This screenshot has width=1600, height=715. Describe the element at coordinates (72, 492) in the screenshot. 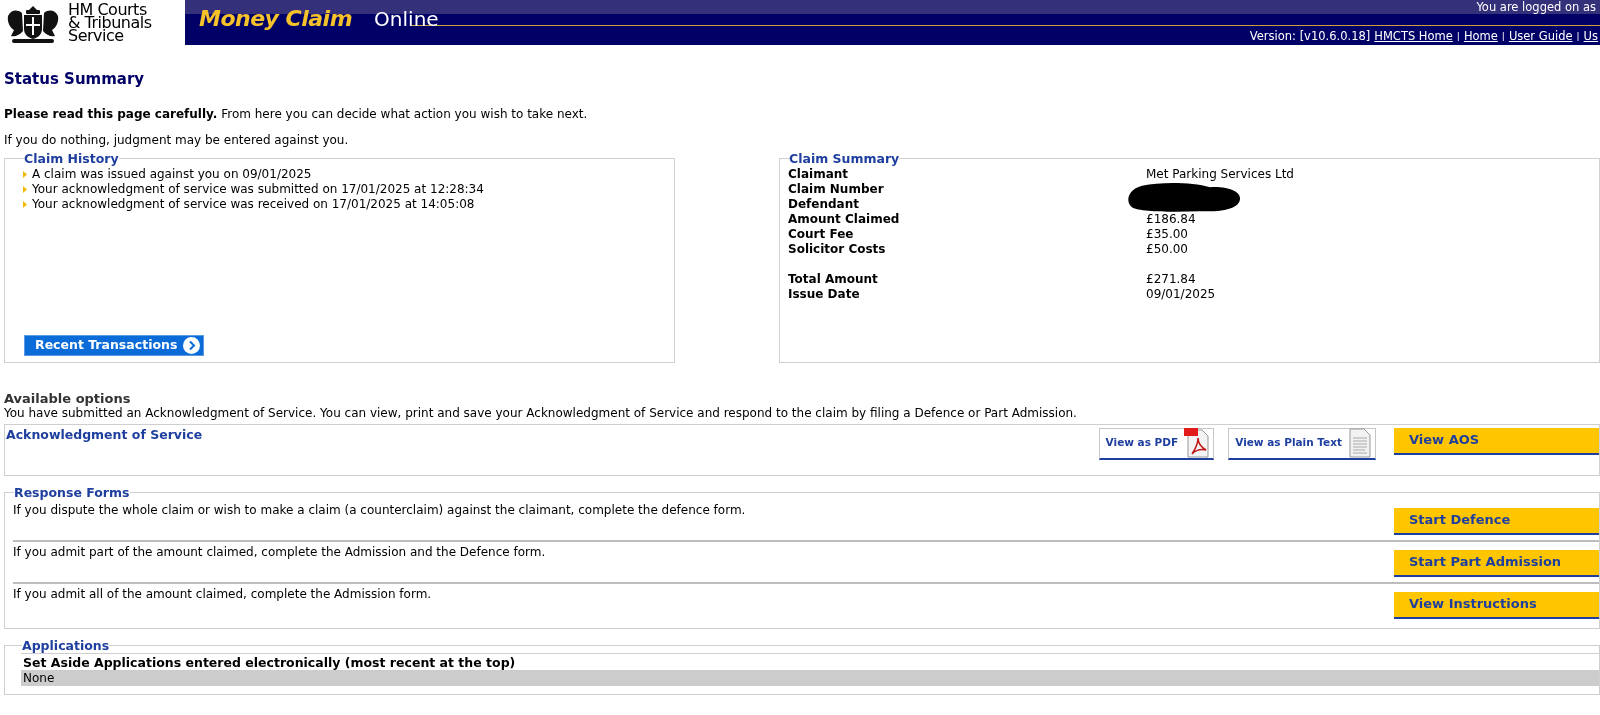

I see `section-title: Response Forms` at that location.